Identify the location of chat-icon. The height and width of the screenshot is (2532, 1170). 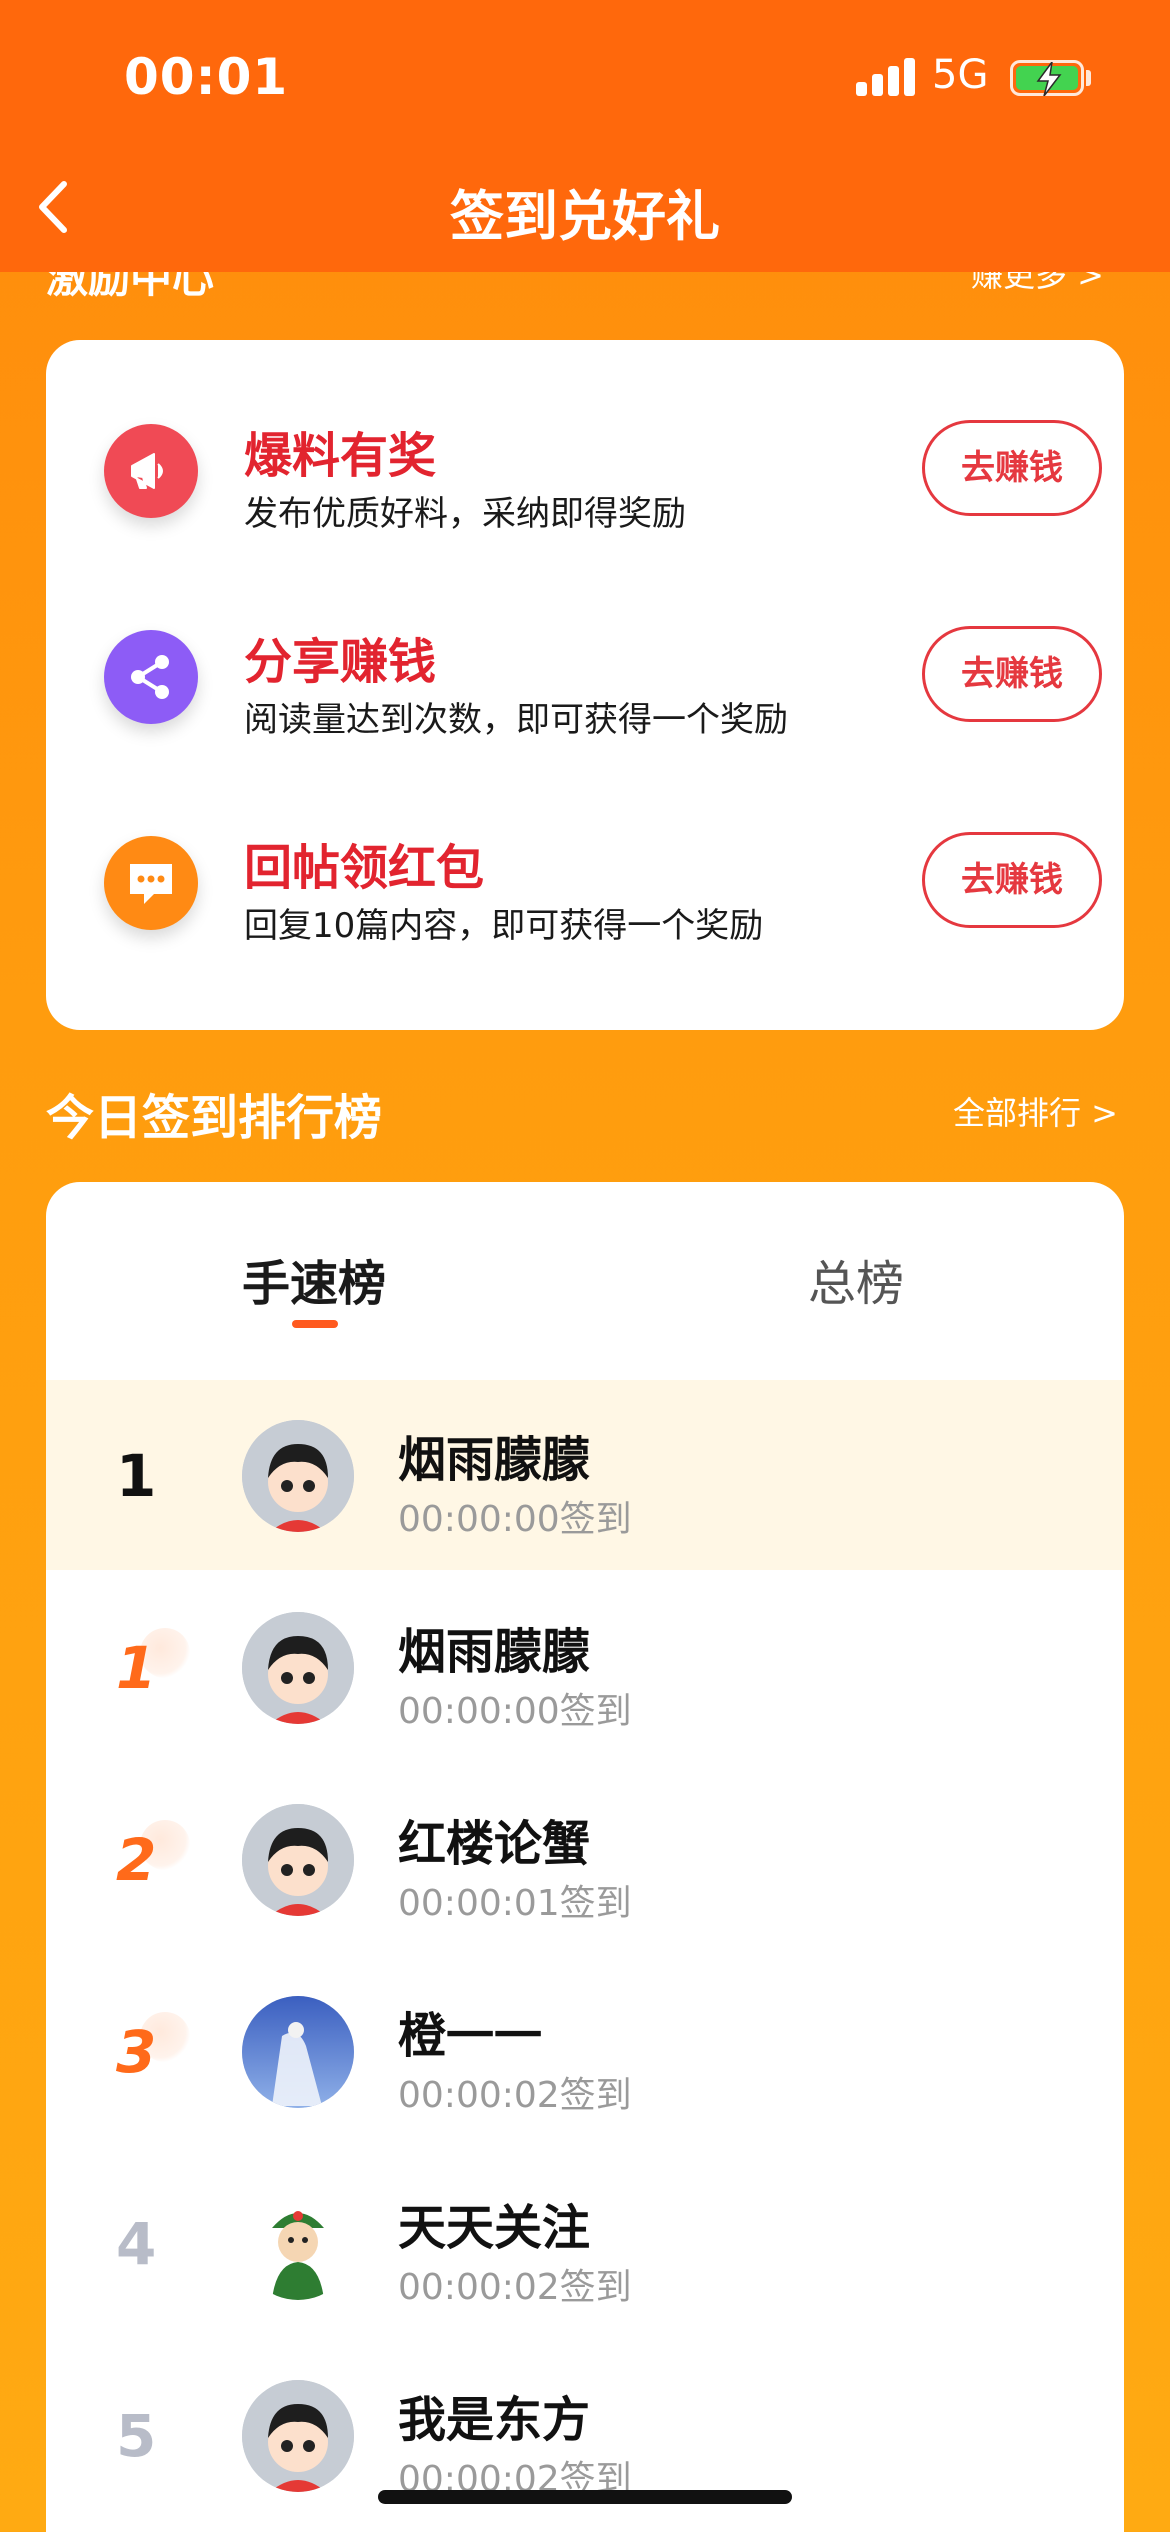
(151, 883).